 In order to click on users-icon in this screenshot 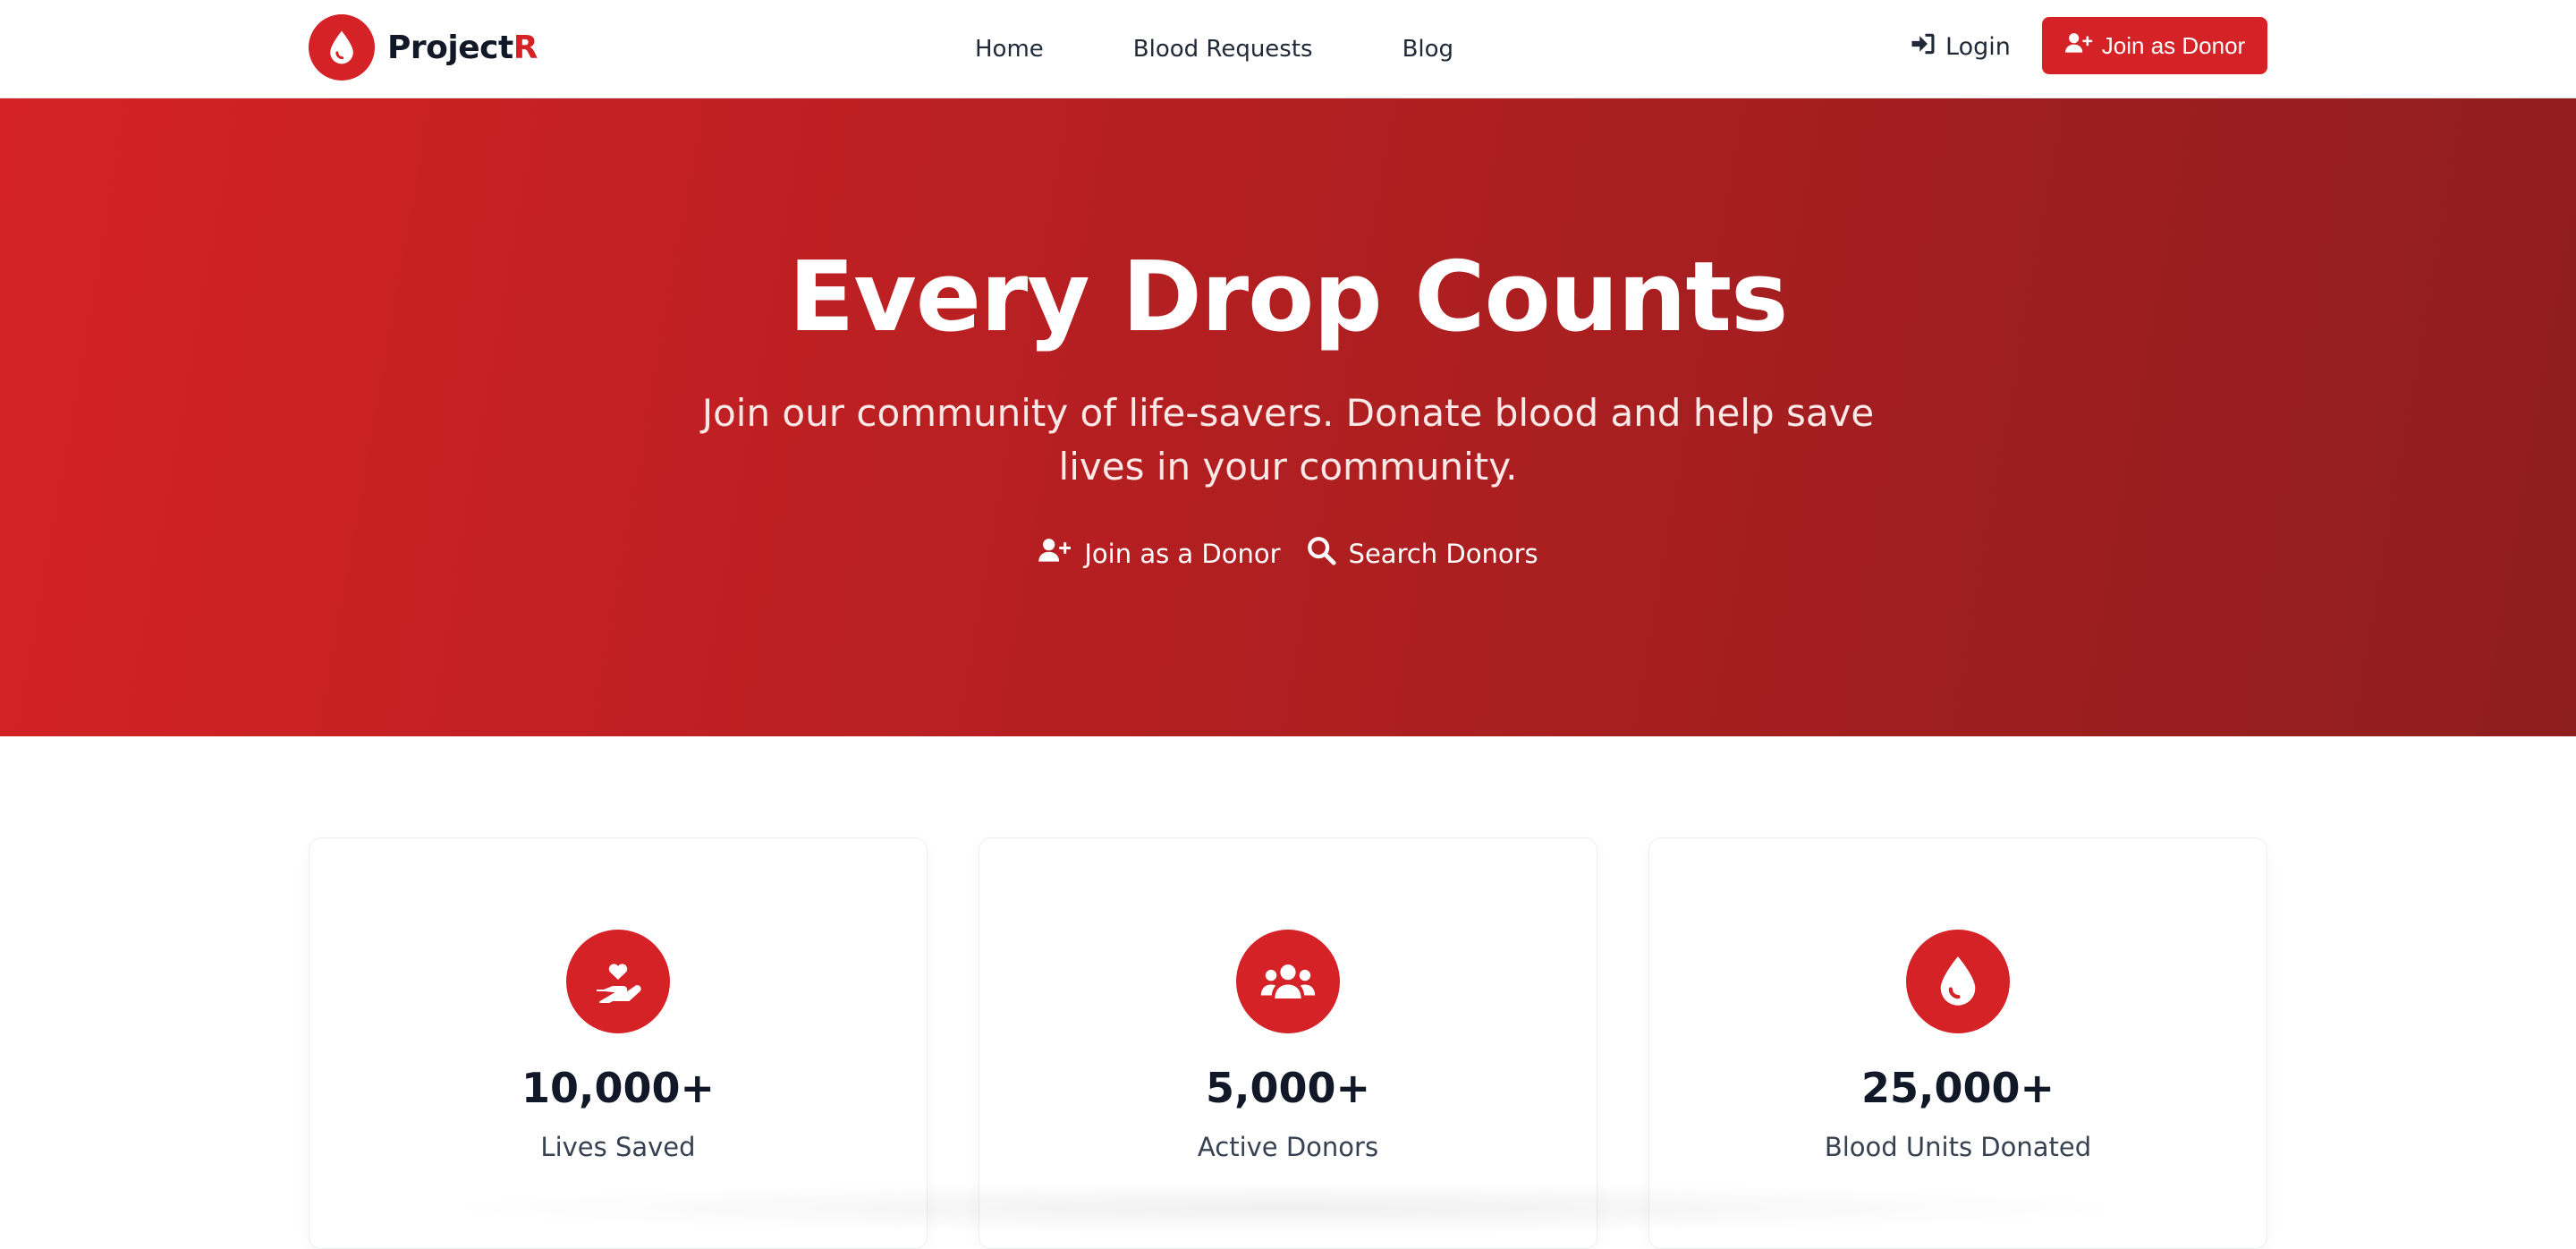, I will do `click(1288, 981)`.